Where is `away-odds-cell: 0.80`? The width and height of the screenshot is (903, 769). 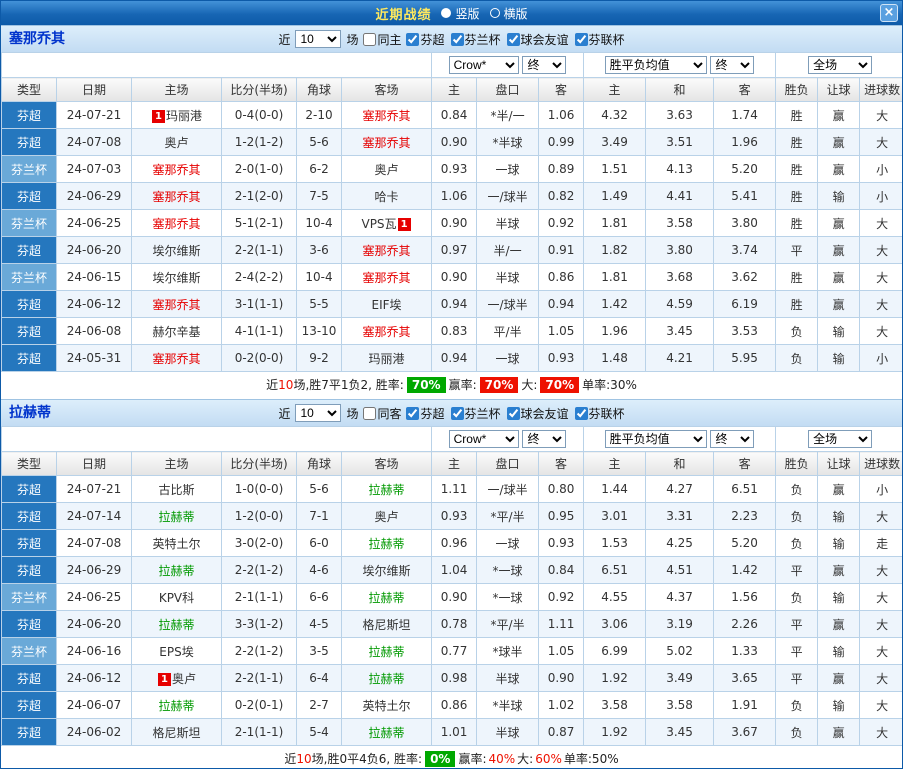
away-odds-cell: 0.80 is located at coordinates (561, 489).